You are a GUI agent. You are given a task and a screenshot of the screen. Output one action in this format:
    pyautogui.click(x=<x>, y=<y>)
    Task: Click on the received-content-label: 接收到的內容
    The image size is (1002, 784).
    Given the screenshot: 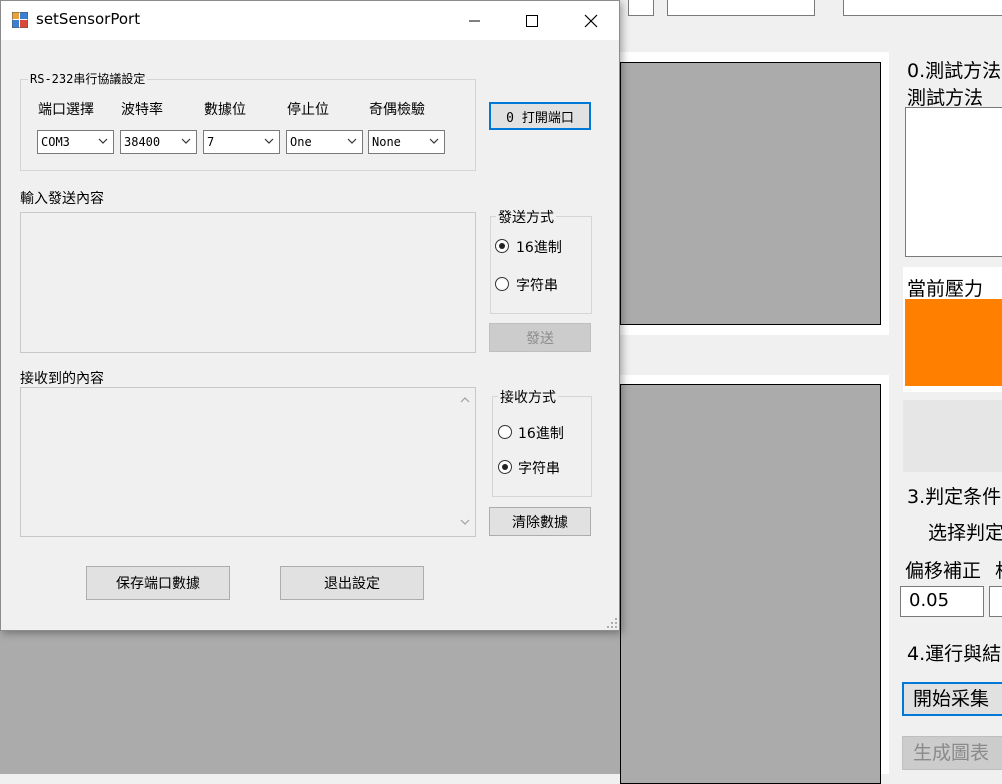 What is the action you would take?
    pyautogui.click(x=62, y=379)
    